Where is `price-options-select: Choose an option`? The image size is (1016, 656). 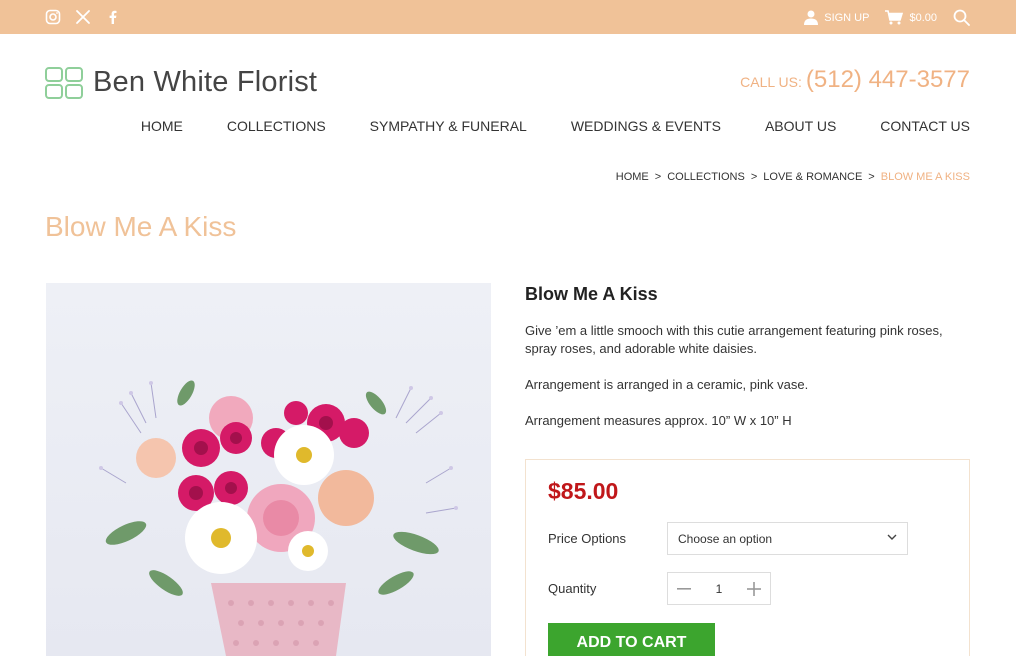 price-options-select: Choose an option is located at coordinates (787, 538).